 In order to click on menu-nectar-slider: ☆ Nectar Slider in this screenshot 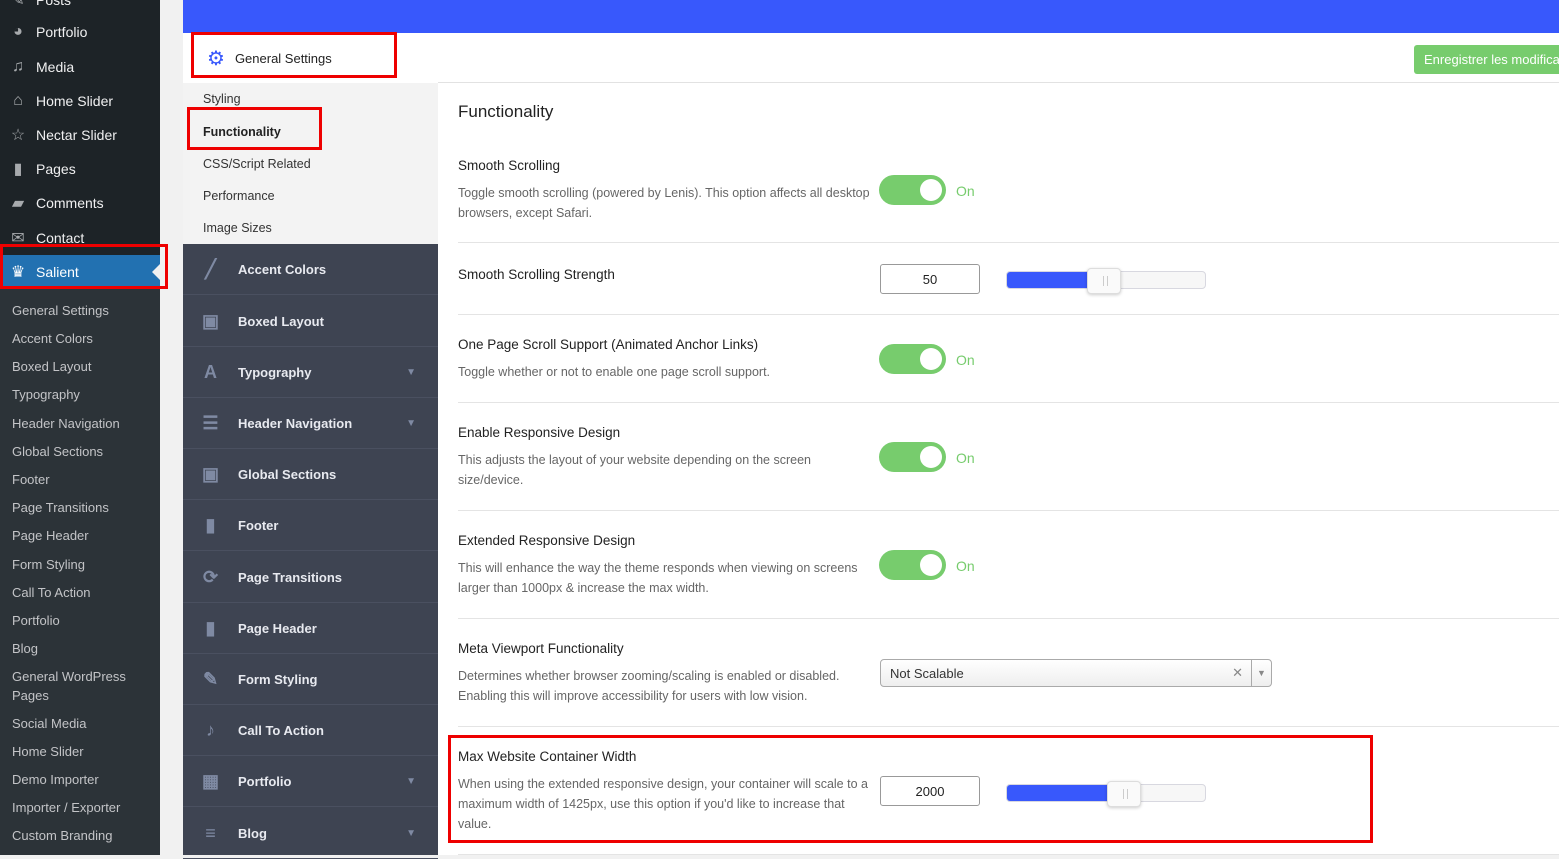, I will do `click(80, 135)`.